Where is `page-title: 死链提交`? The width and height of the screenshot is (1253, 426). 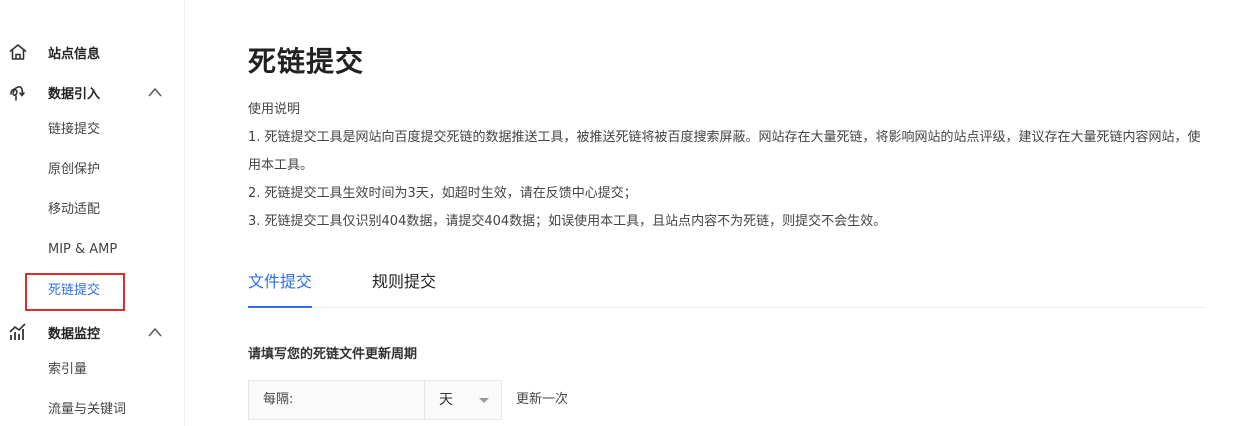 page-title: 死链提交 is located at coordinates (306, 61).